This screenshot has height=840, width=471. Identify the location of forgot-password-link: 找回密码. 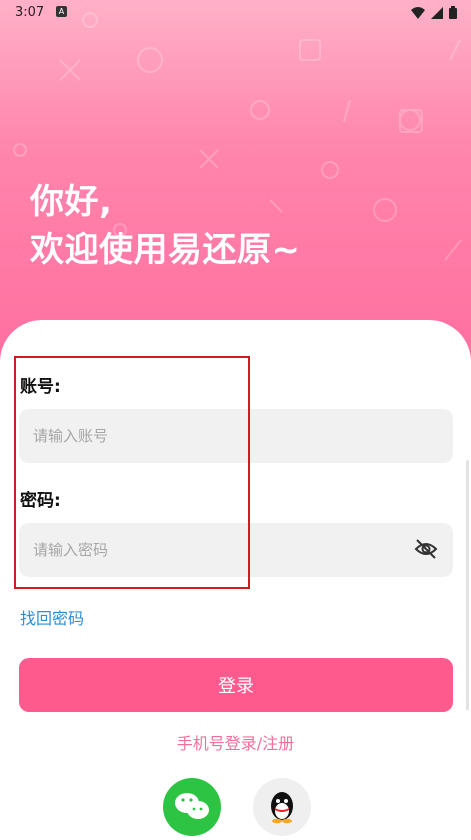
(52, 617).